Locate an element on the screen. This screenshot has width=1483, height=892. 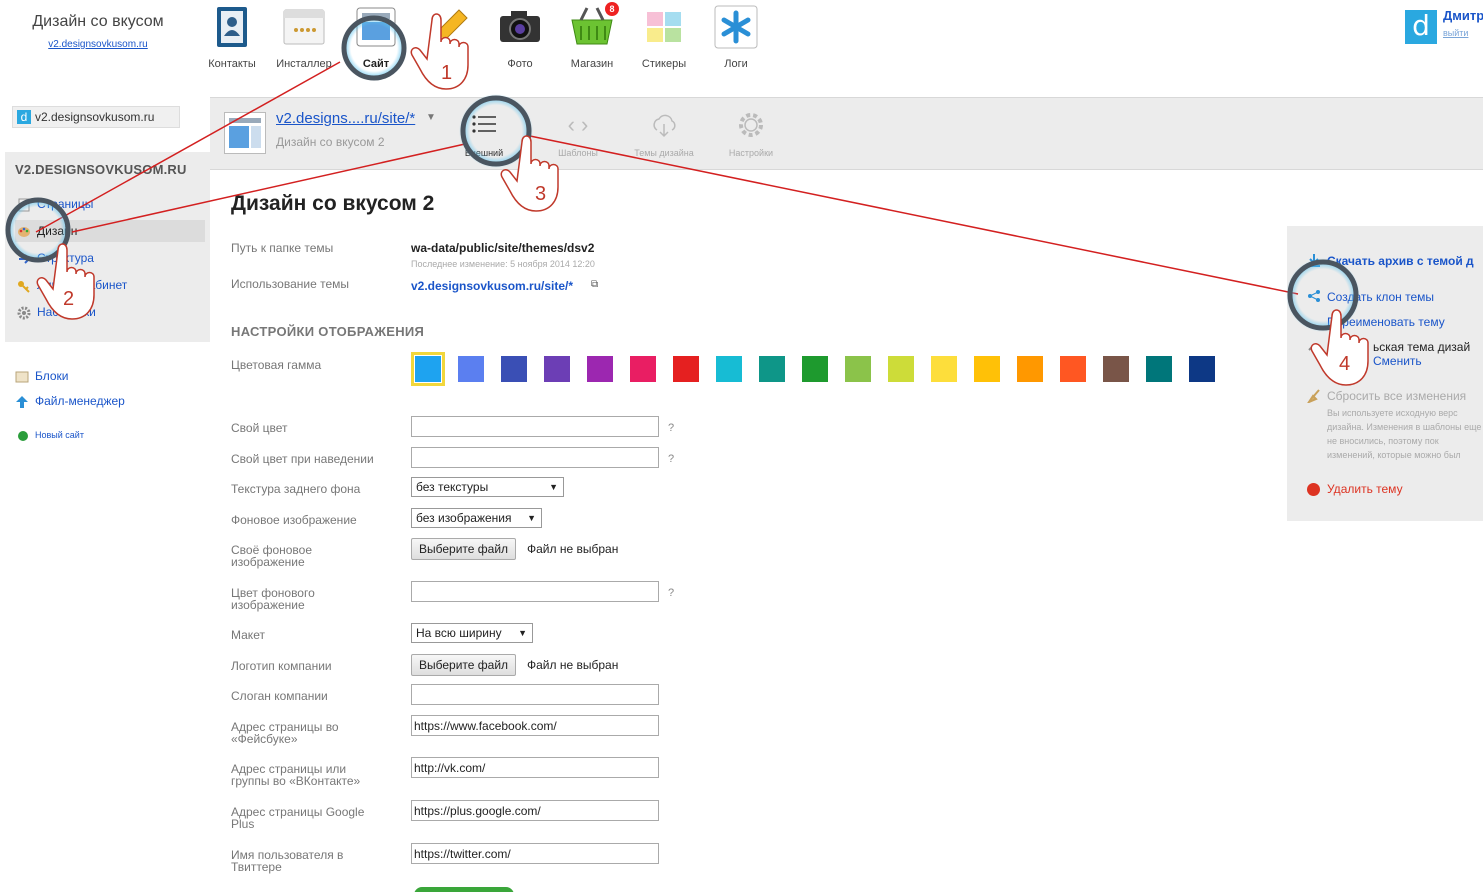
app-shop: 8 Магазин is located at coordinates (592, 36).